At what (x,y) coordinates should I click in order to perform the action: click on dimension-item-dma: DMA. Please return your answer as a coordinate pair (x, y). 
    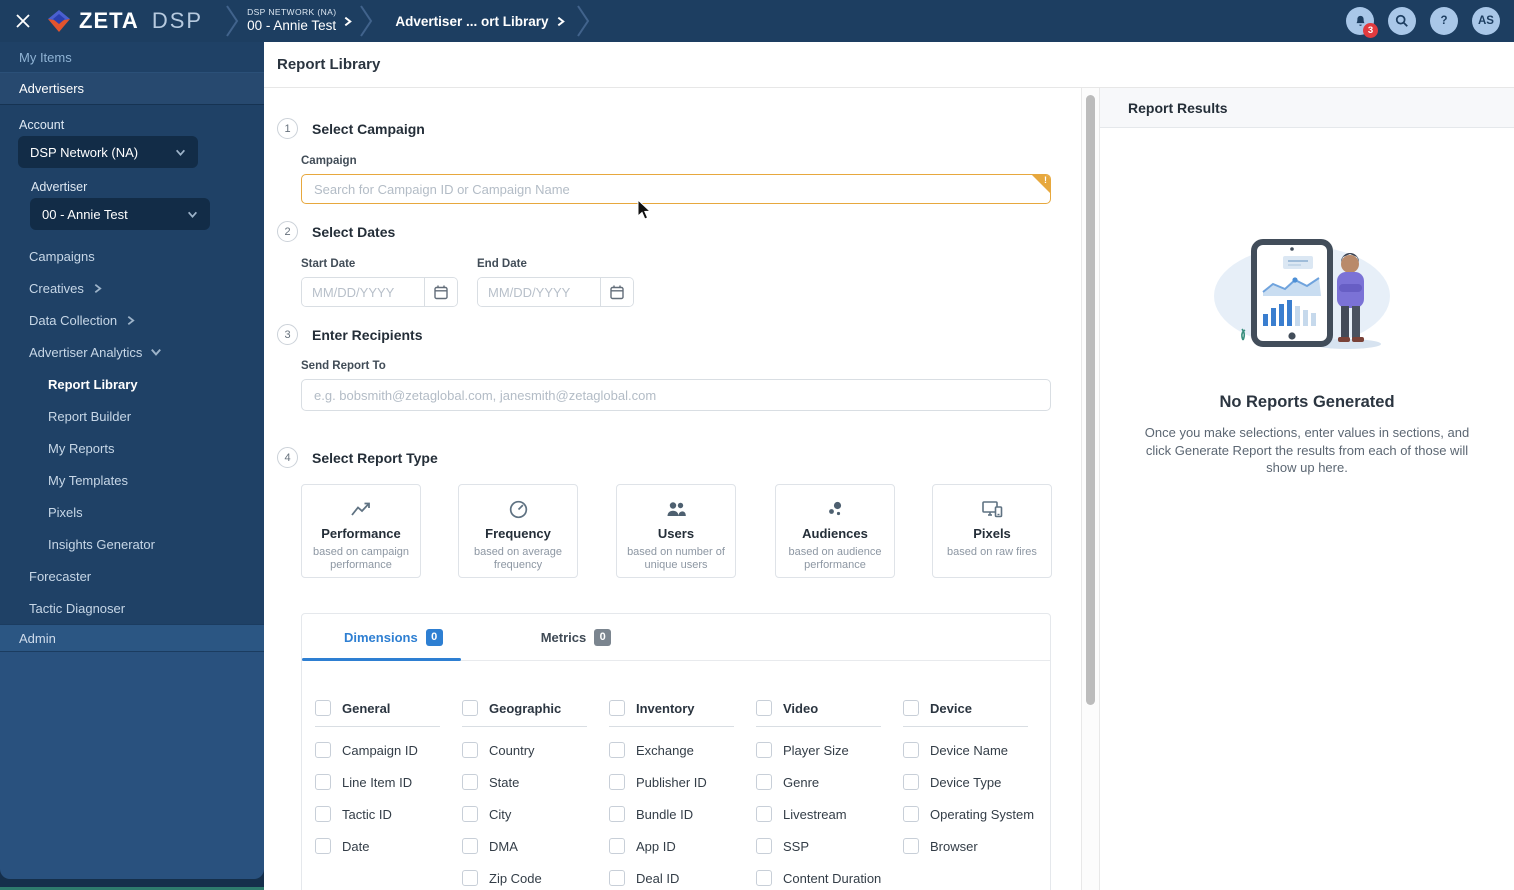
    Looking at the image, I should click on (535, 846).